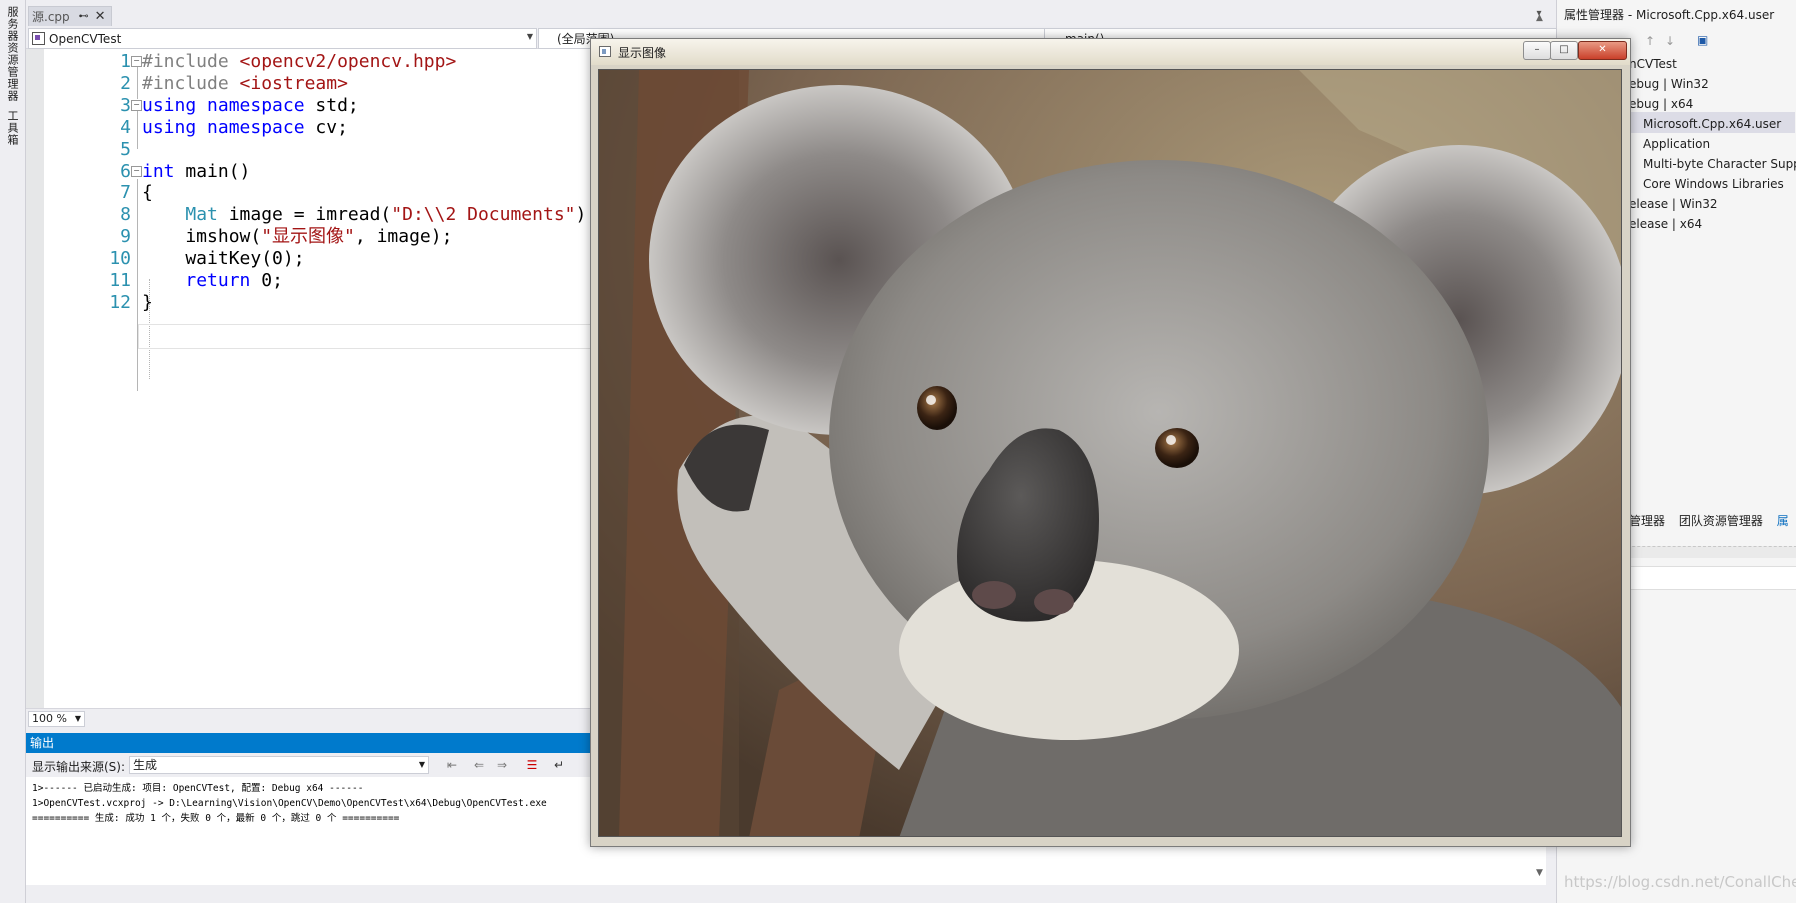  Describe the element at coordinates (1680, 882) in the screenshot. I see `watermark: https://blog.csdn.net/ConallChen` at that location.